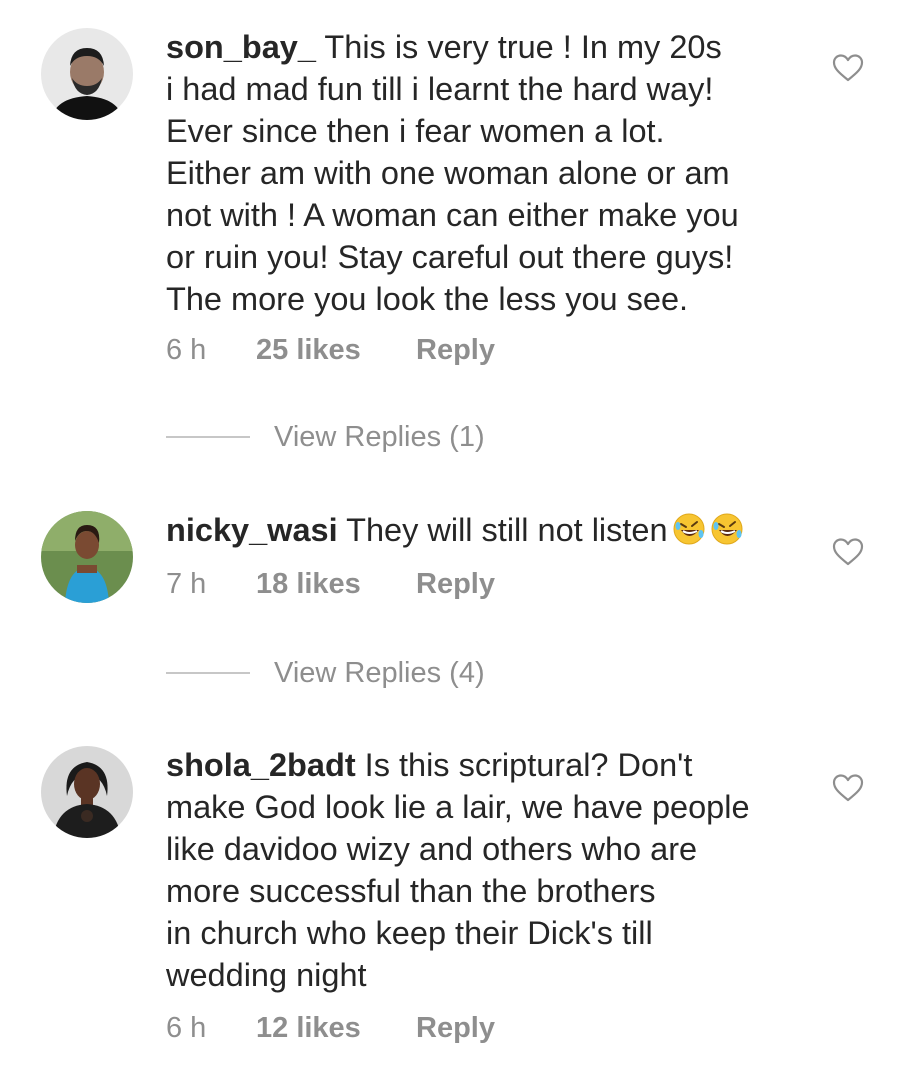  Describe the element at coordinates (241, 47) in the screenshot. I see `comment-username: son_bay_` at that location.